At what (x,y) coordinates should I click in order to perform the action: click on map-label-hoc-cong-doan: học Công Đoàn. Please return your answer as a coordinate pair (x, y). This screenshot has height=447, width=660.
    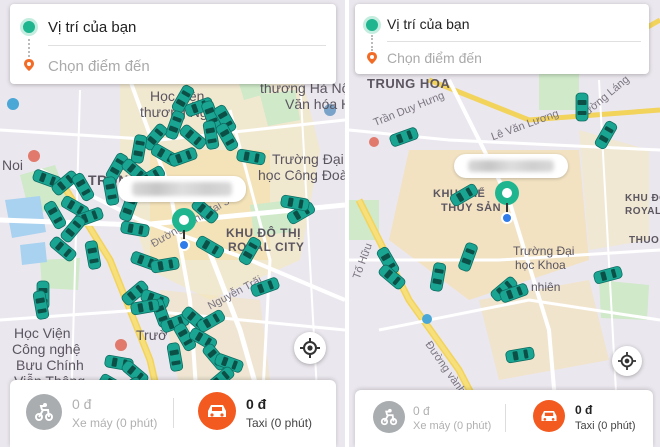
    Looking at the image, I should click on (301, 175).